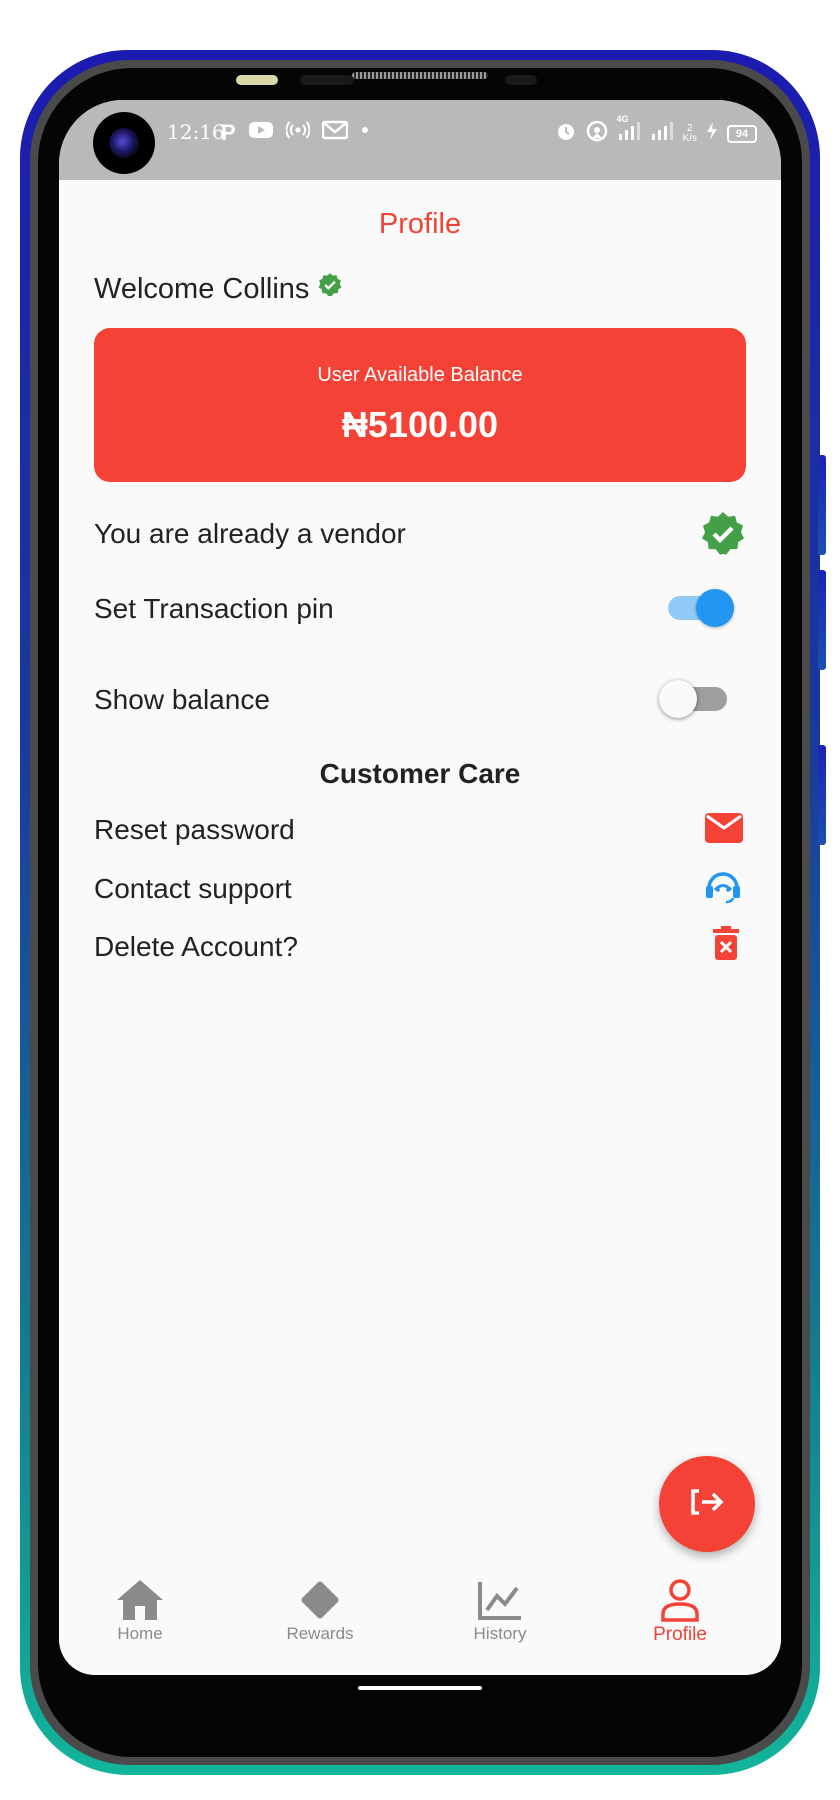 Image resolution: width=840 pixels, height=1800 pixels. What do you see at coordinates (140, 1600) in the screenshot?
I see `home-icon` at bounding box center [140, 1600].